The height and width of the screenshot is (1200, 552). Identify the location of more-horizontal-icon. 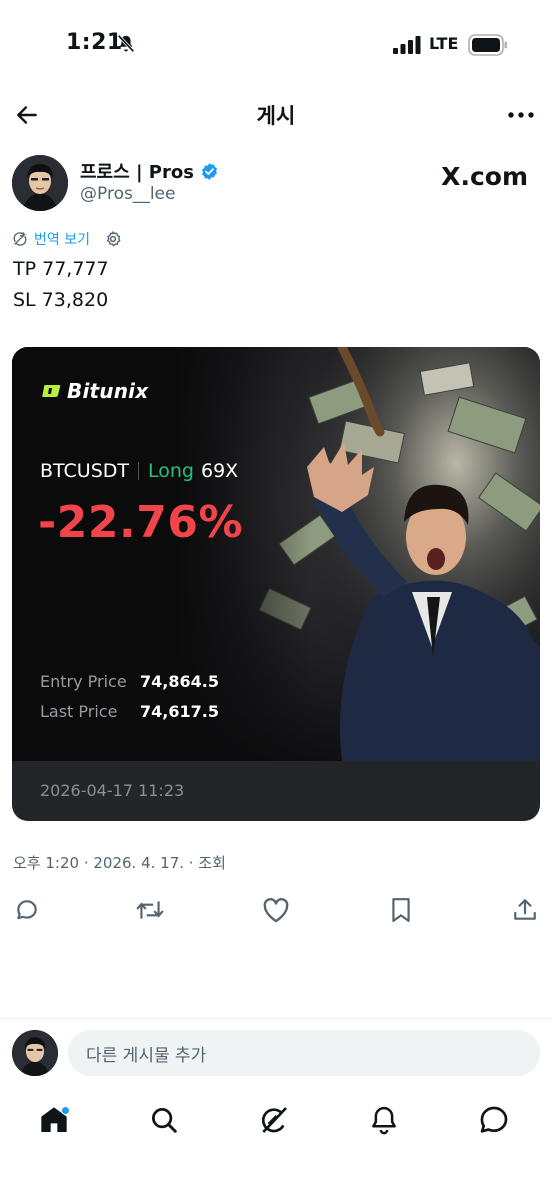
(521, 115).